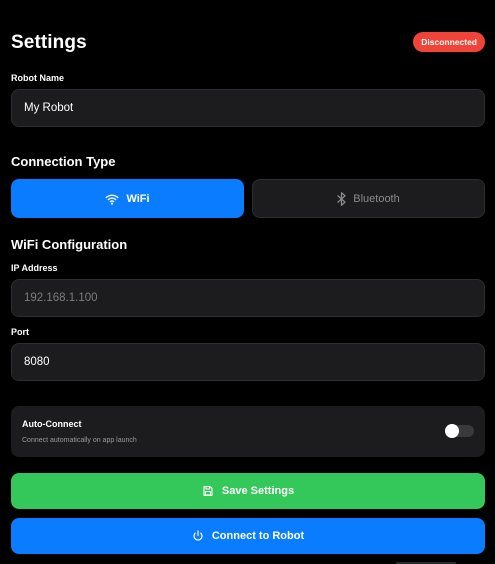 Image resolution: width=495 pixels, height=564 pixels. What do you see at coordinates (112, 199) in the screenshot?
I see `wifi-icon` at bounding box center [112, 199].